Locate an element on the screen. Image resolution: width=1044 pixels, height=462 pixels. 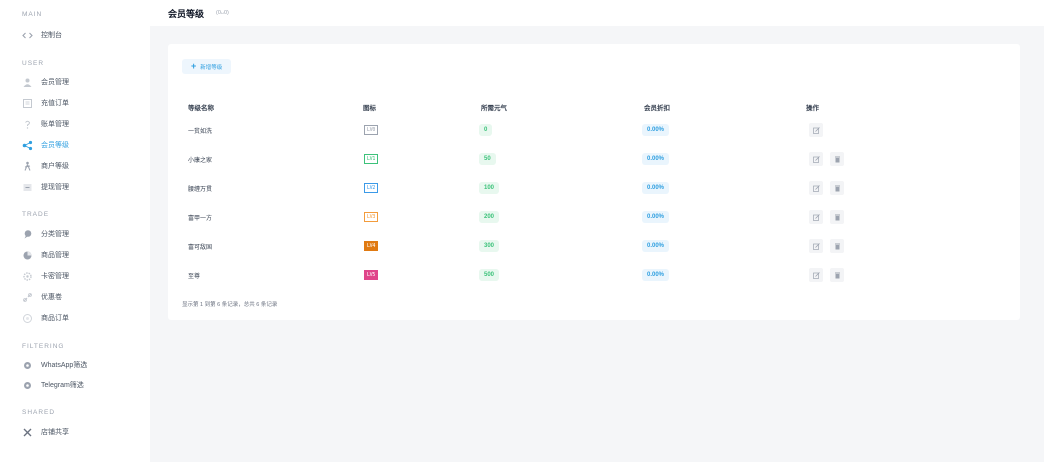
sidebar-item-categories: 分类管理 is located at coordinates (82, 234).